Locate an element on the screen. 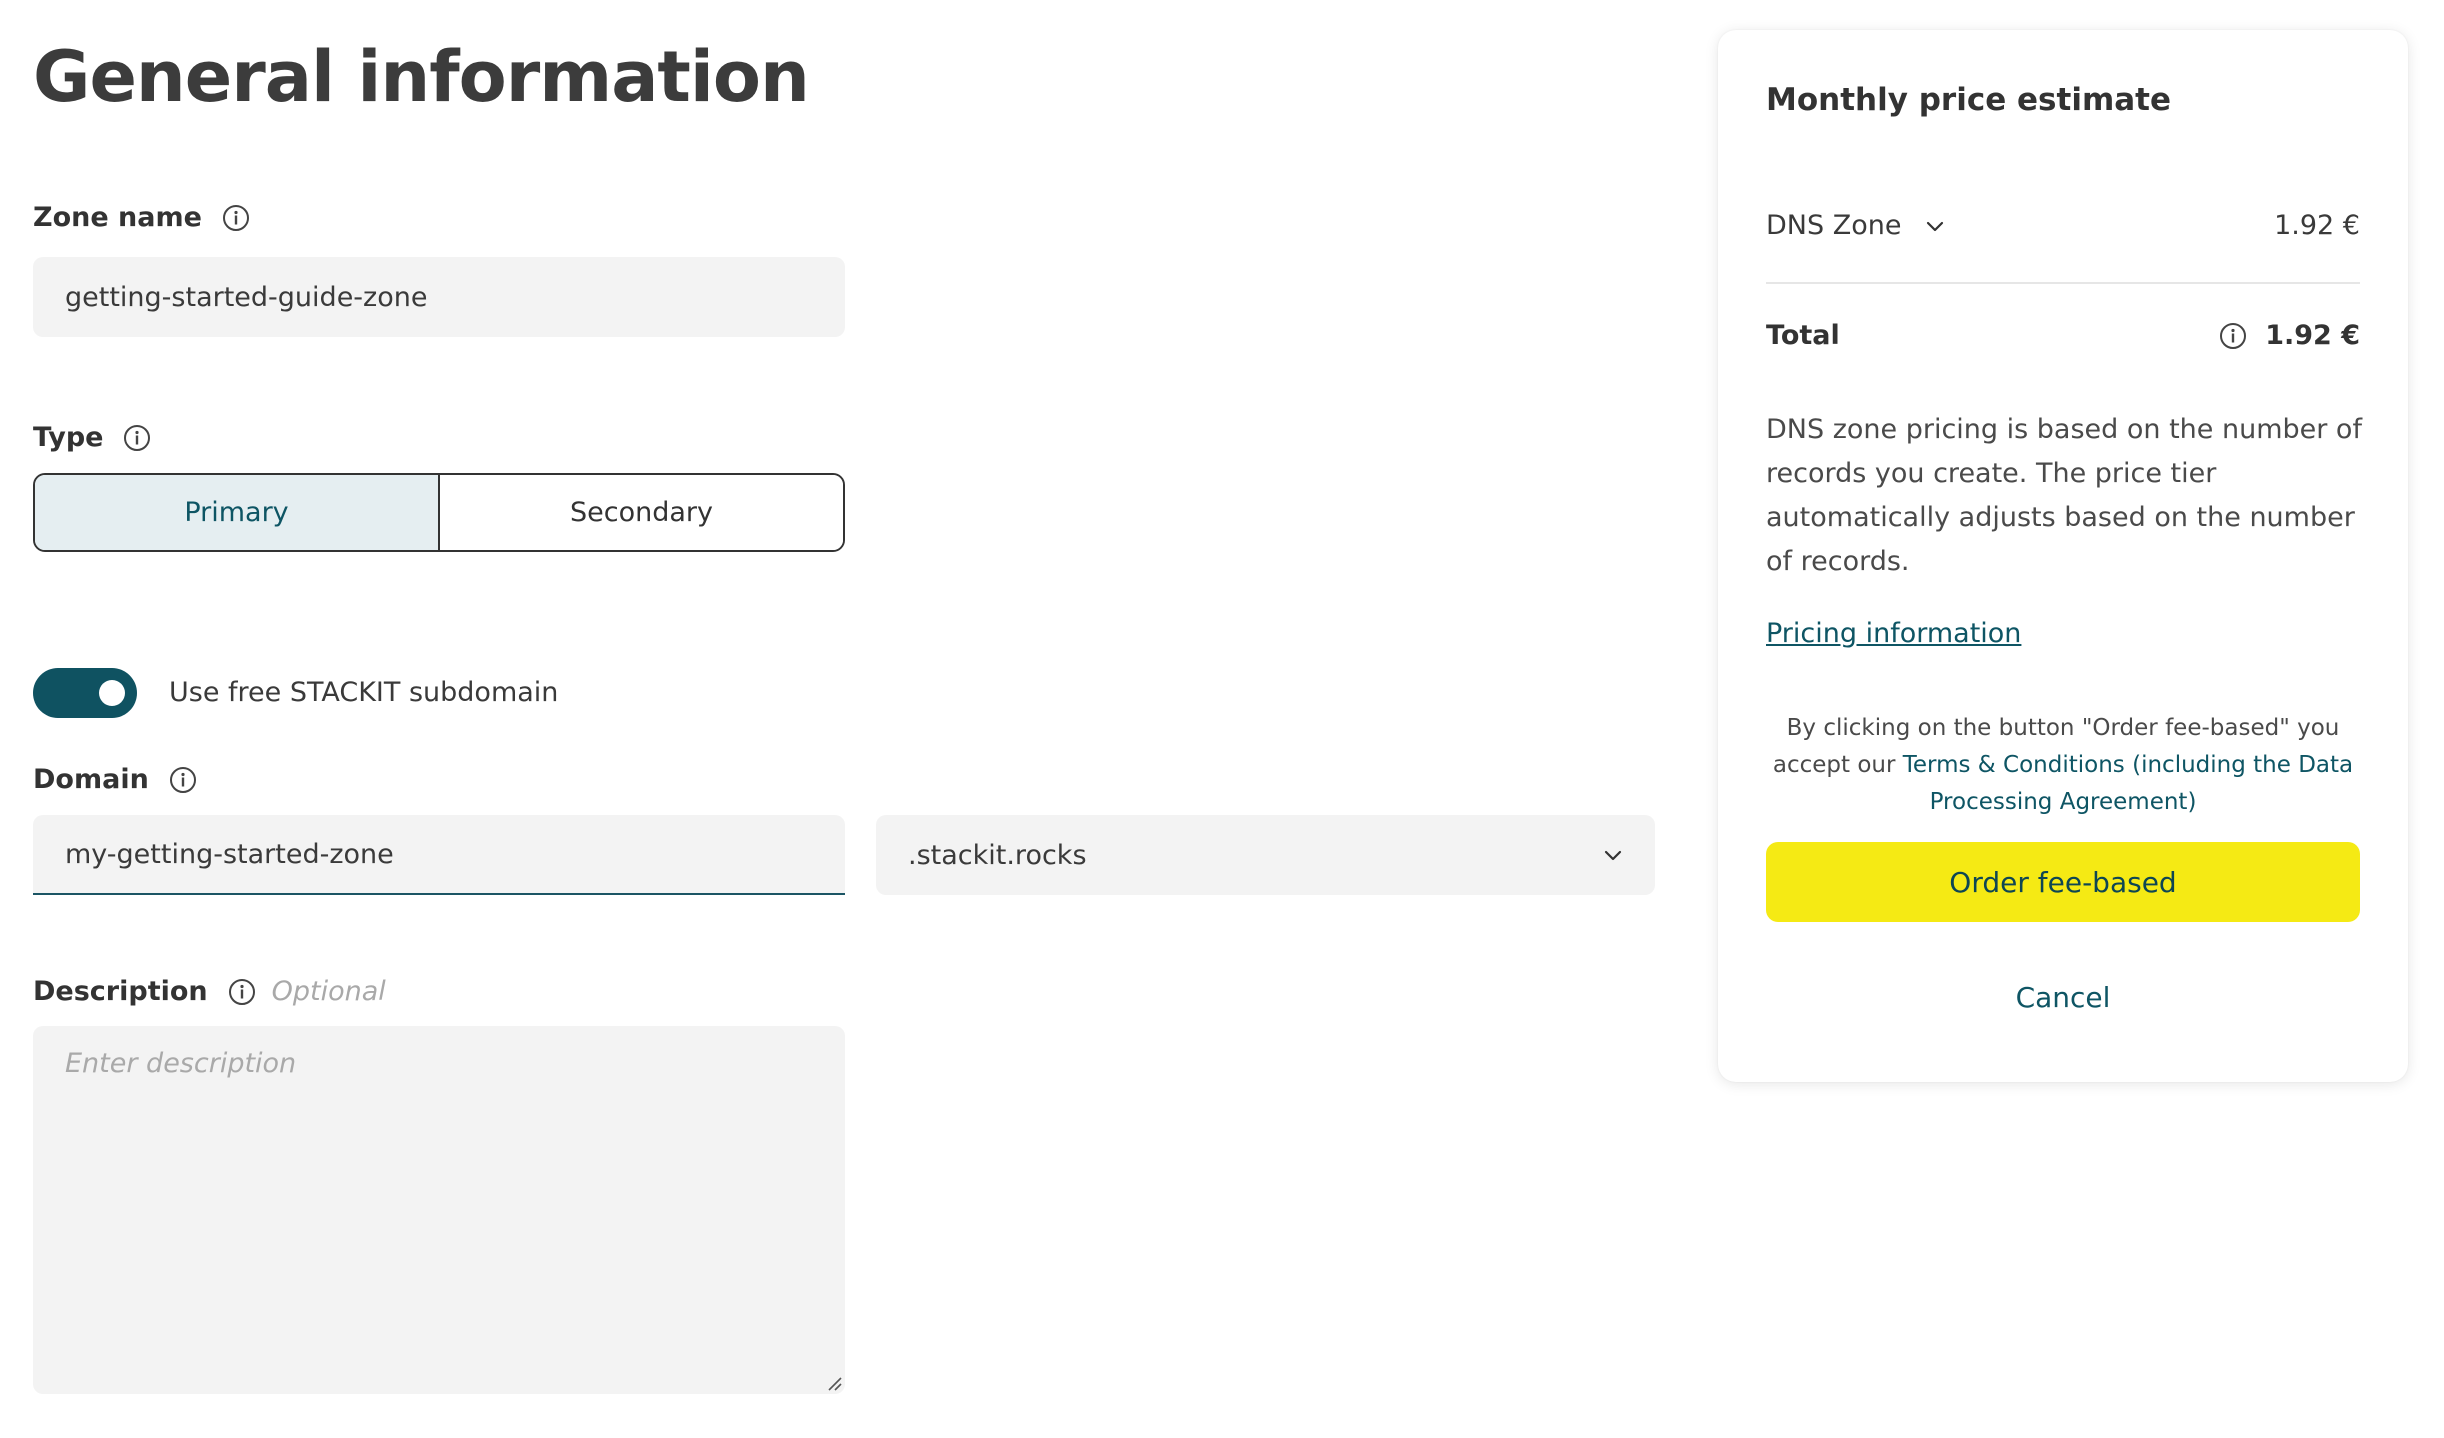 This screenshot has width=2444, height=1438. line-item-toggle: DNS Zone is located at coordinates (1856, 225).